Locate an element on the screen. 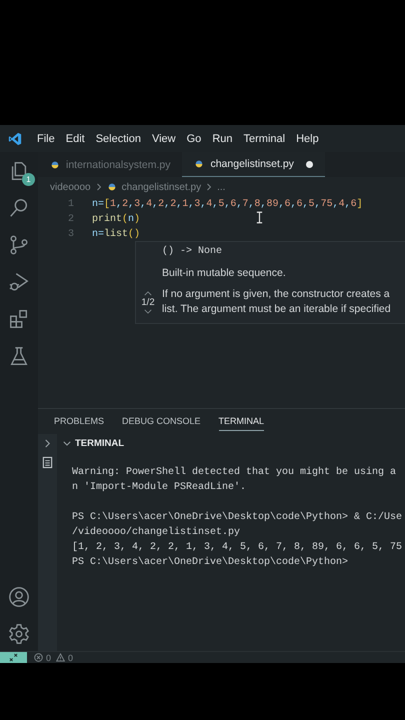 This screenshot has width=405, height=720. terminal-line: PS C:\Users\acer\OneDrive\Desktop\code\Python> & C:/Use is located at coordinates (237, 517).